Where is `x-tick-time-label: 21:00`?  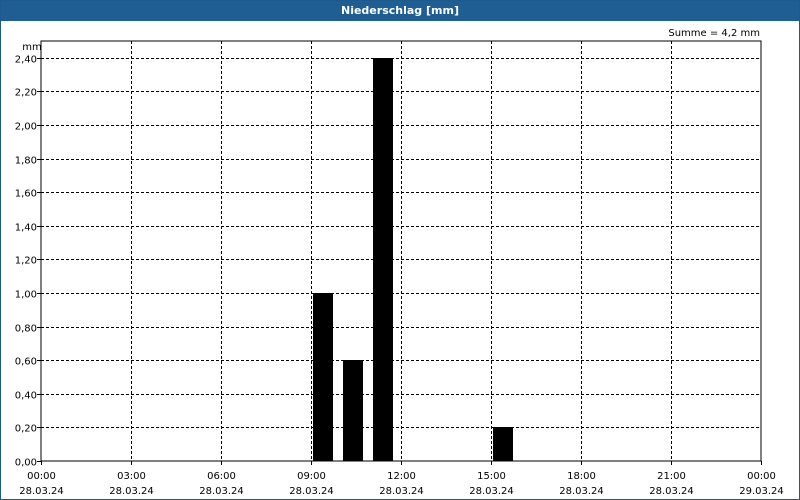
x-tick-time-label: 21:00 is located at coordinates (671, 476).